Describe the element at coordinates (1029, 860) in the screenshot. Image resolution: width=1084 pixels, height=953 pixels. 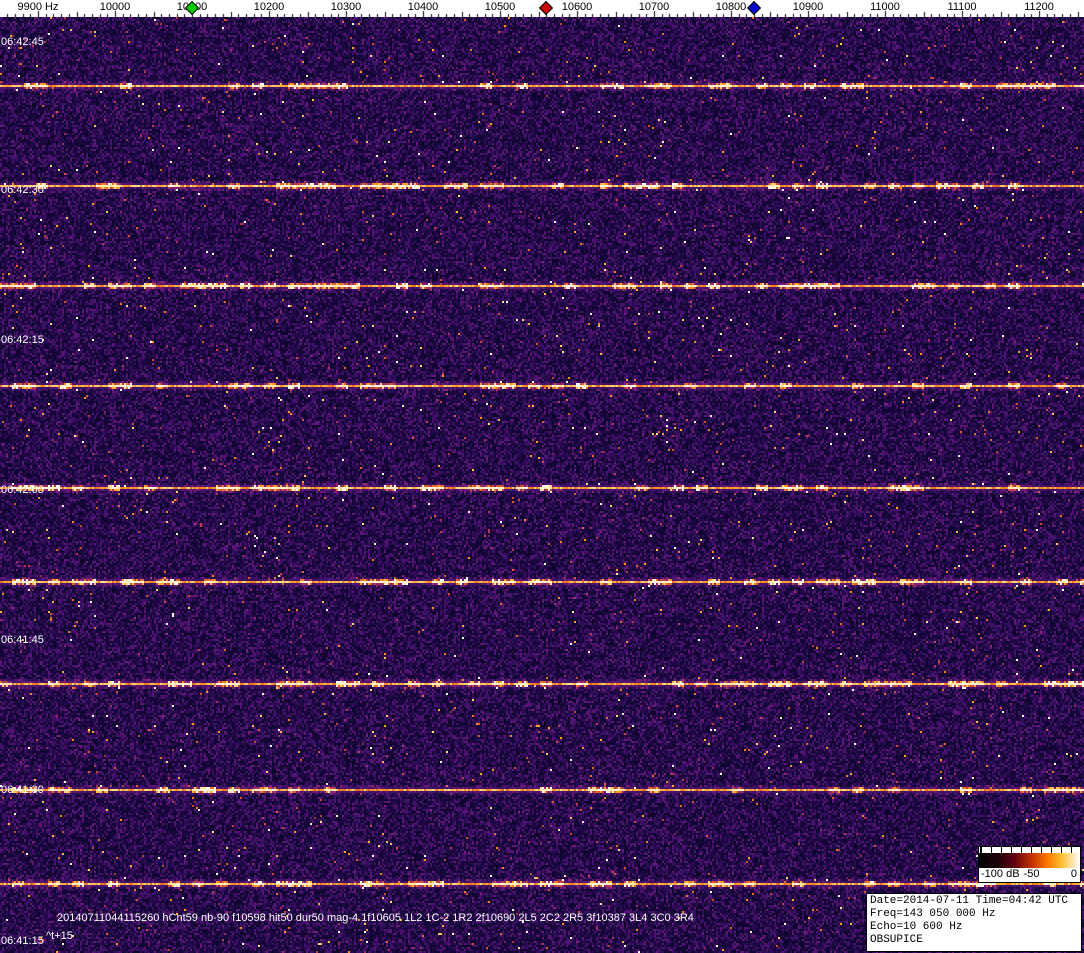
I see `db-scale-gradient` at that location.